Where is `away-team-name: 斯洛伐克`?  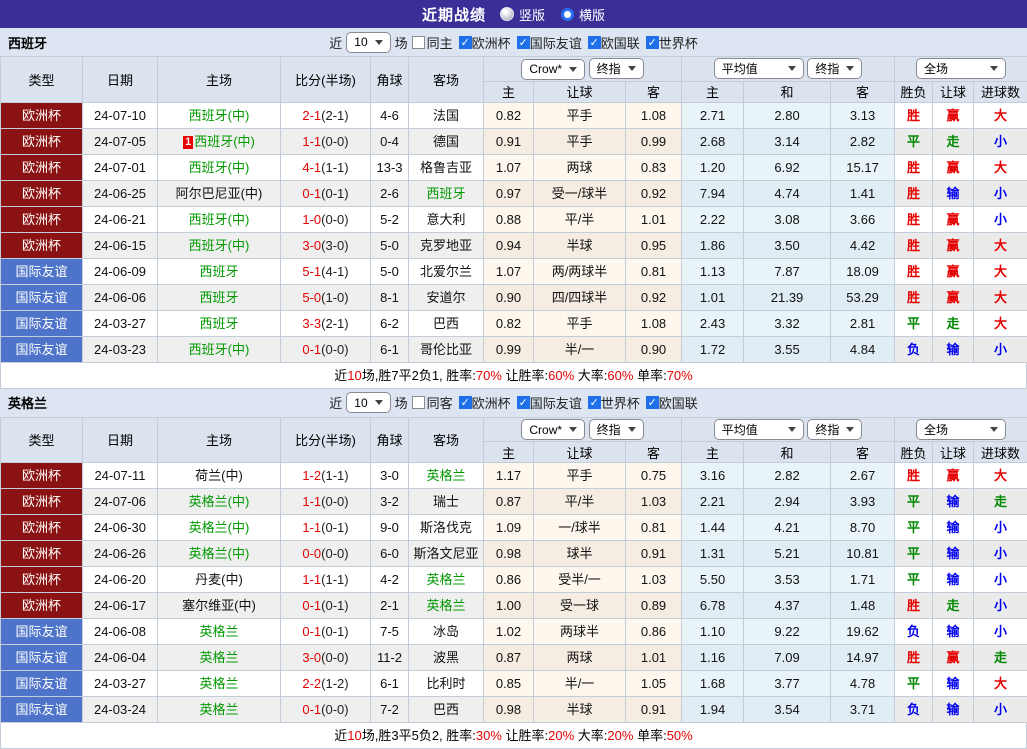 away-team-name: 斯洛伐克 is located at coordinates (446, 527).